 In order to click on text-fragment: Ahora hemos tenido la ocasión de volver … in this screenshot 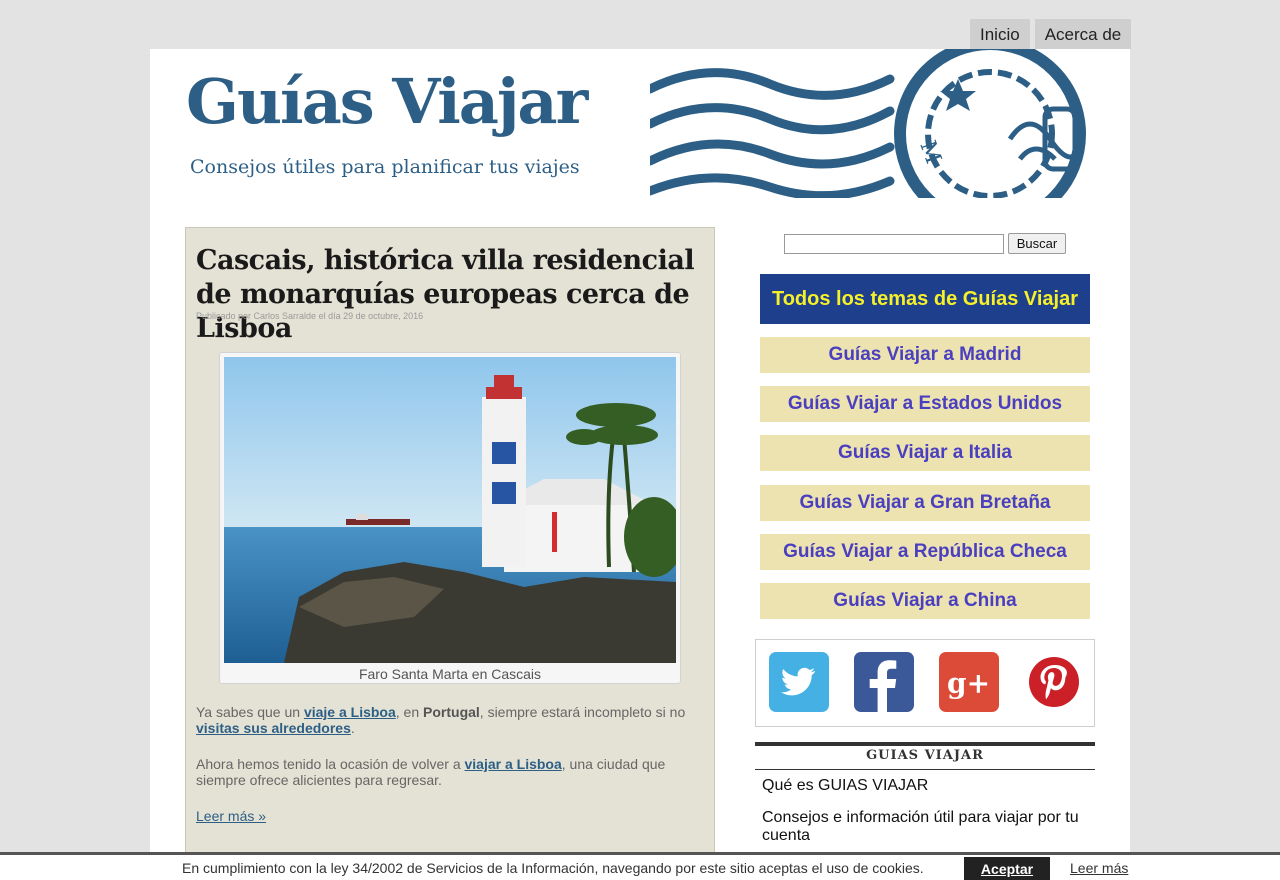, I will do `click(330, 764)`.